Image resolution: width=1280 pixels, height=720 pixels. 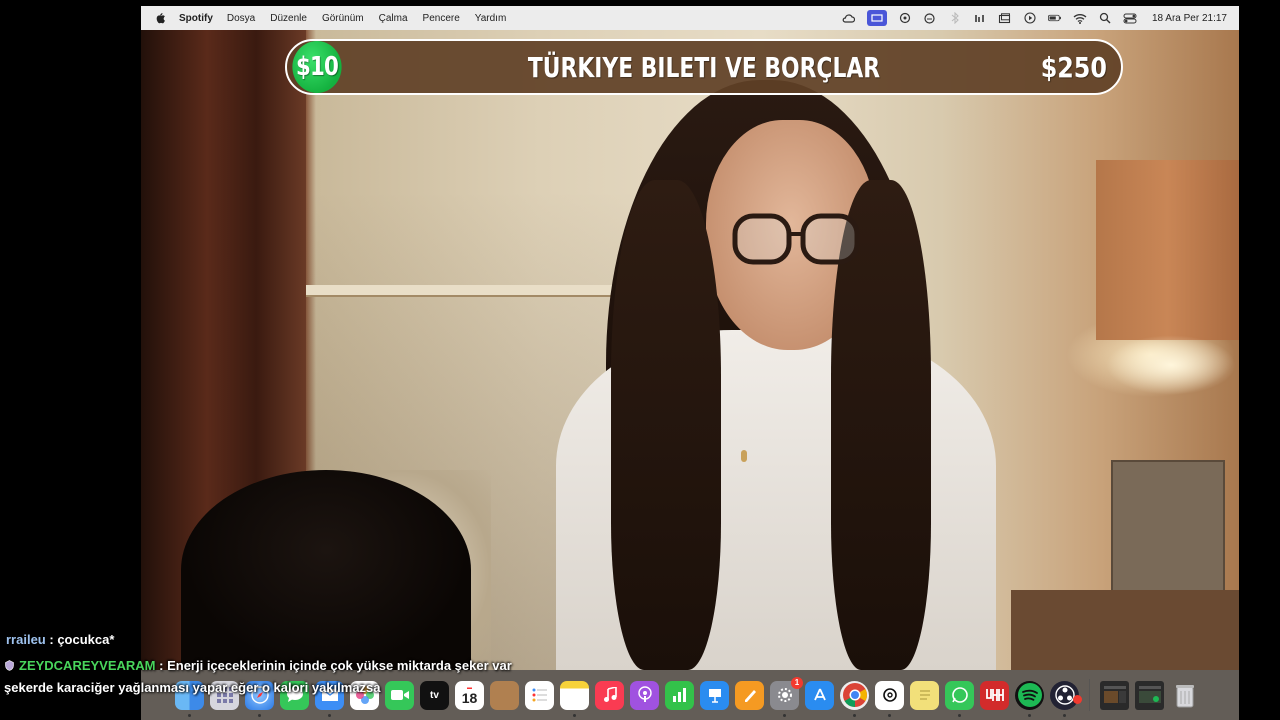 What do you see at coordinates (994, 695) in the screenshot?
I see `uhh-app-icon` at bounding box center [994, 695].